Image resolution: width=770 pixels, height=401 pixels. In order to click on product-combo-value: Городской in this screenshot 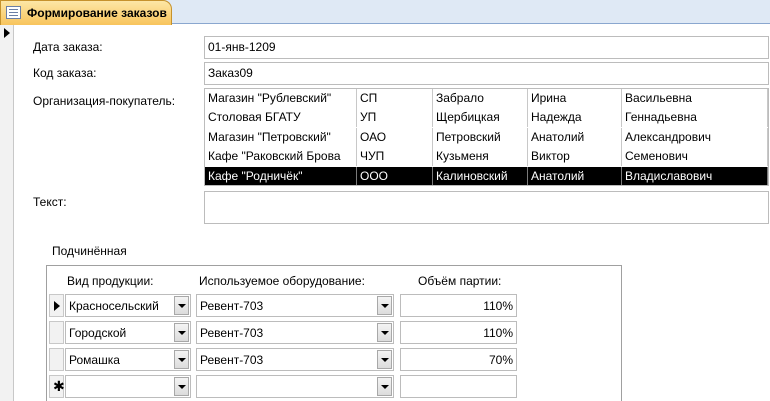, I will do `click(98, 333)`.